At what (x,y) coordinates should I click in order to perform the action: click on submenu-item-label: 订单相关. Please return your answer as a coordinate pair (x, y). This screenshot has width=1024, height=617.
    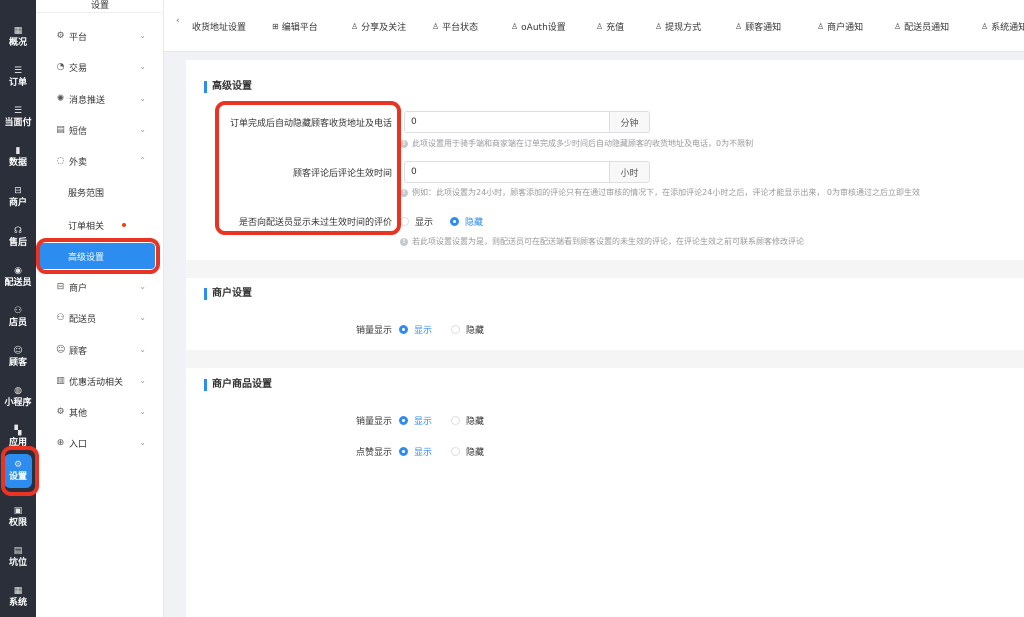
    Looking at the image, I should click on (86, 226).